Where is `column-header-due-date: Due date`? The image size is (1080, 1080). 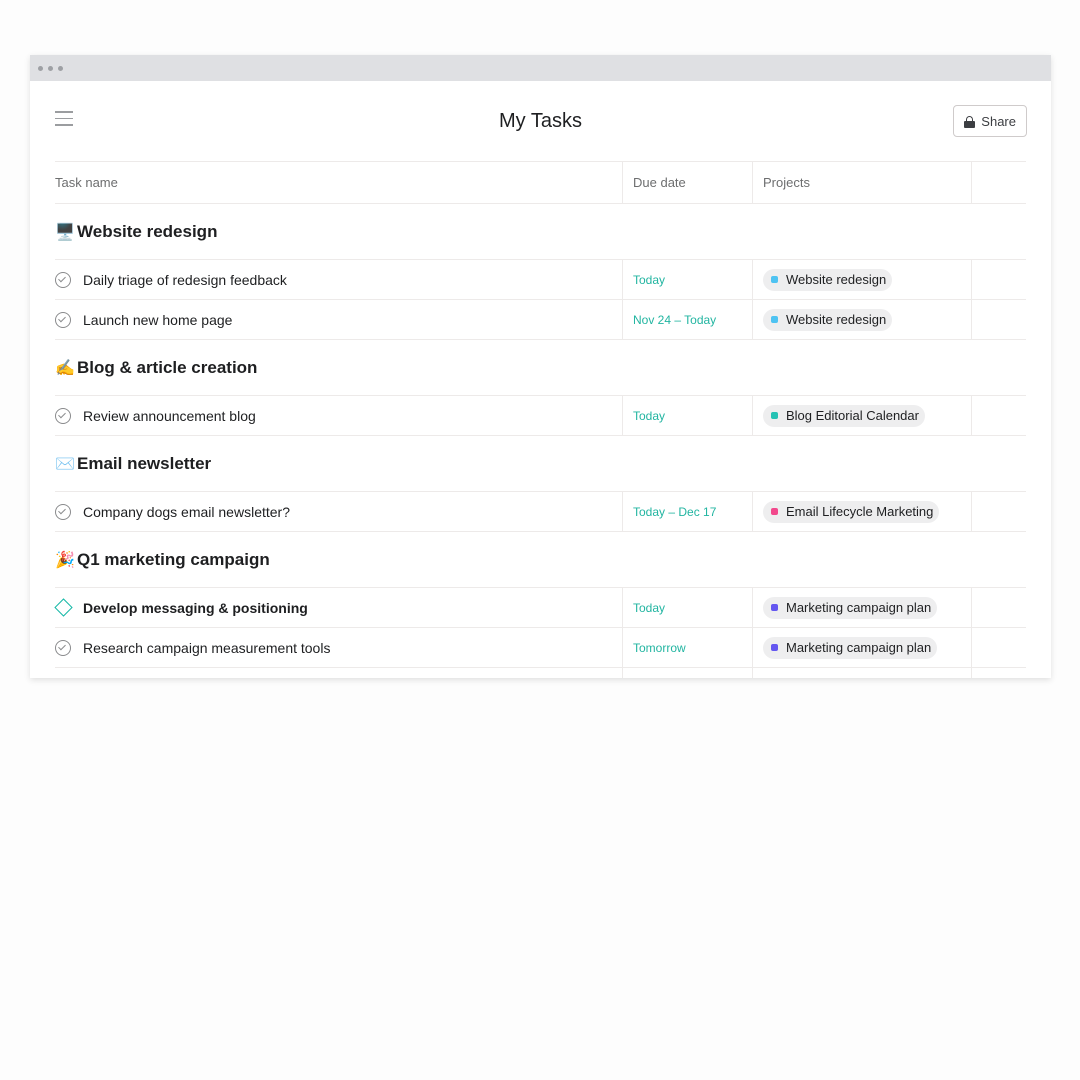 column-header-due-date: Due date is located at coordinates (687, 182).